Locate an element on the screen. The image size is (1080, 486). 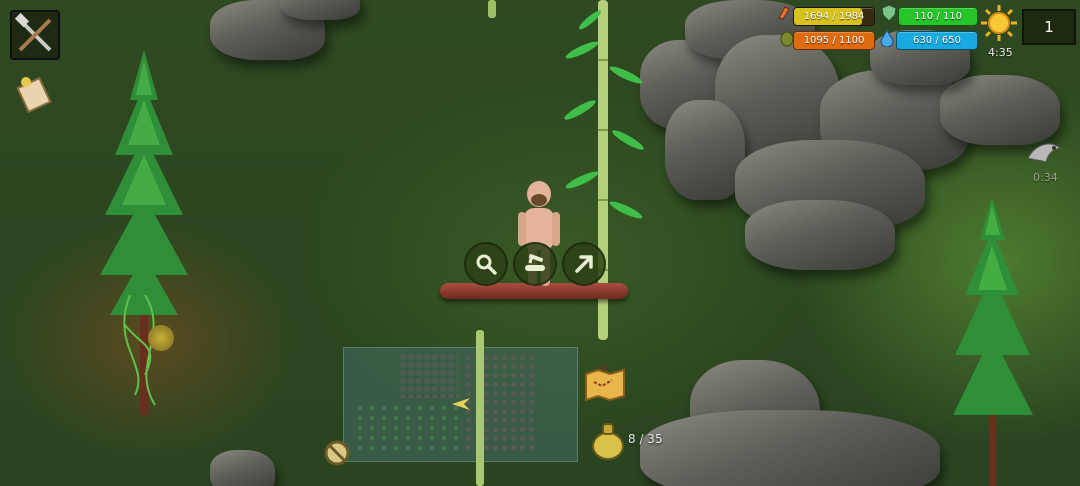
armor-value: 110 / 110 is located at coordinates (938, 16).